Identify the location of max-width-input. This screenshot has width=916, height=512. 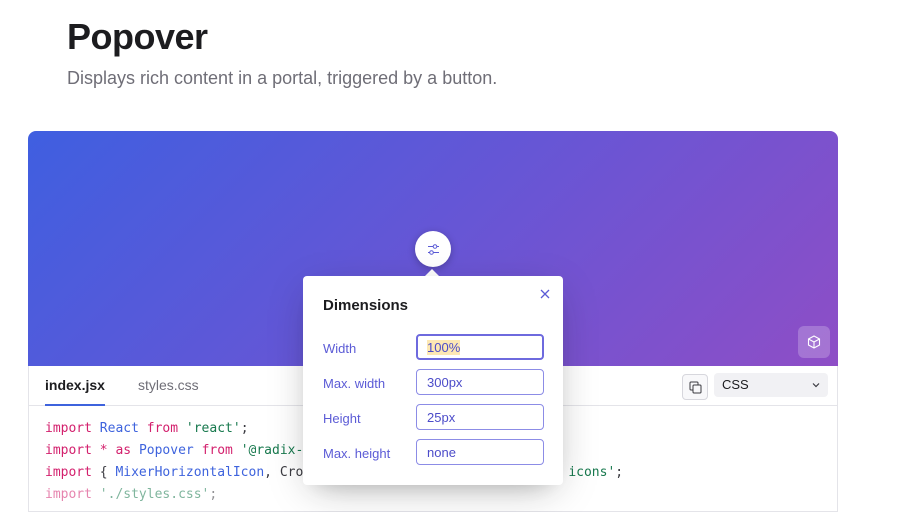
(480, 382).